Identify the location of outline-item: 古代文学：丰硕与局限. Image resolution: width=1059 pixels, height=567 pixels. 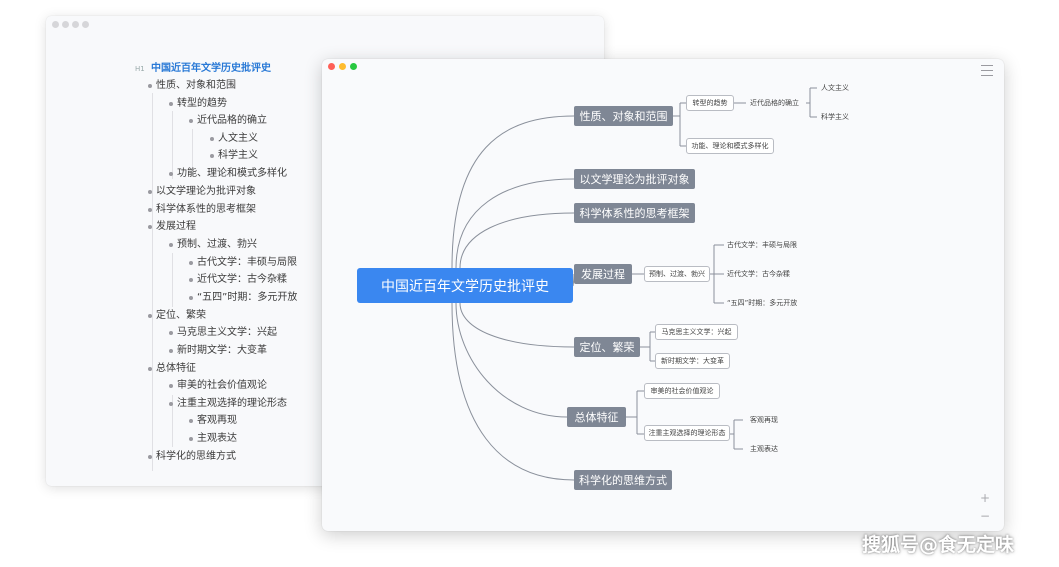
(243, 263).